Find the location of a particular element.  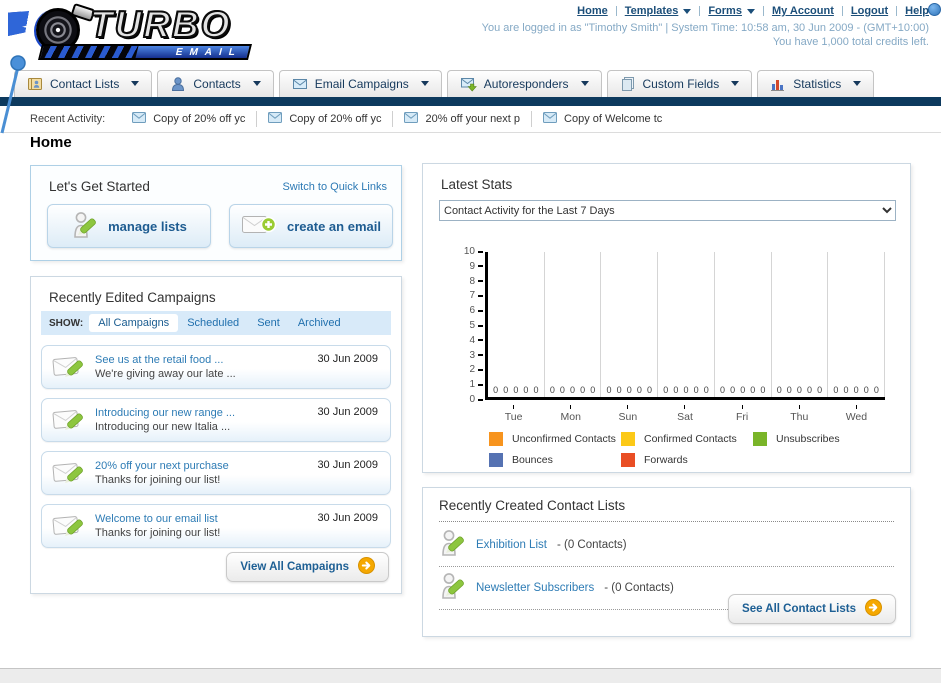

campaigns-filter-sent: Sent is located at coordinates (268, 323).